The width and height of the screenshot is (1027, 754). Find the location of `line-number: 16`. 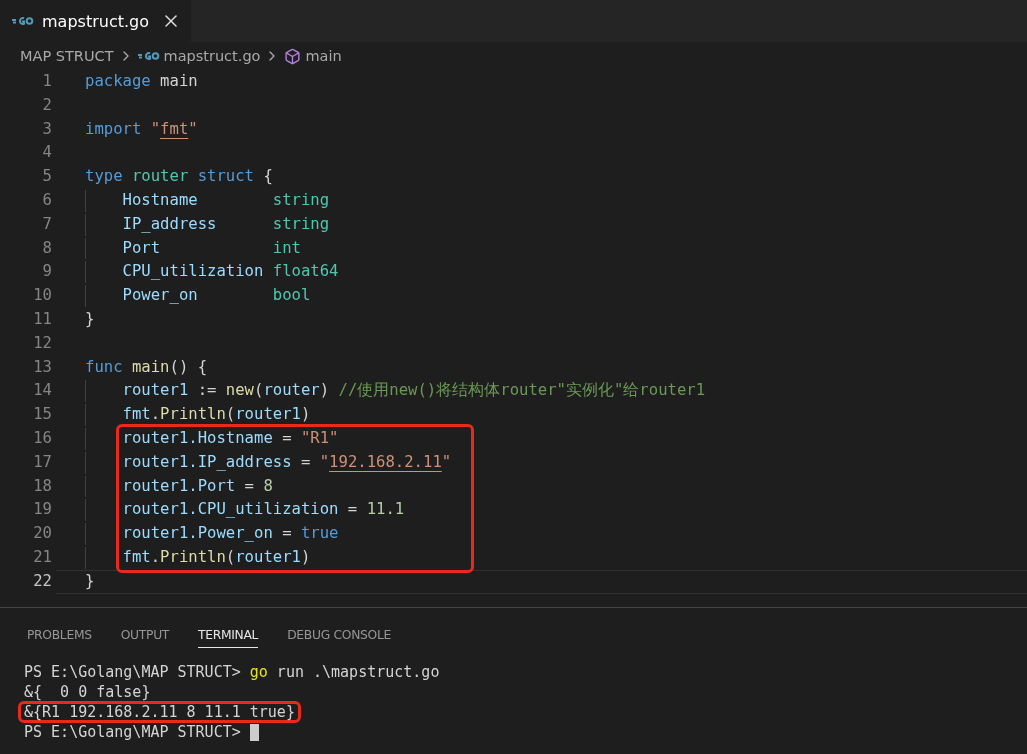

line-number: 16 is located at coordinates (42, 438).